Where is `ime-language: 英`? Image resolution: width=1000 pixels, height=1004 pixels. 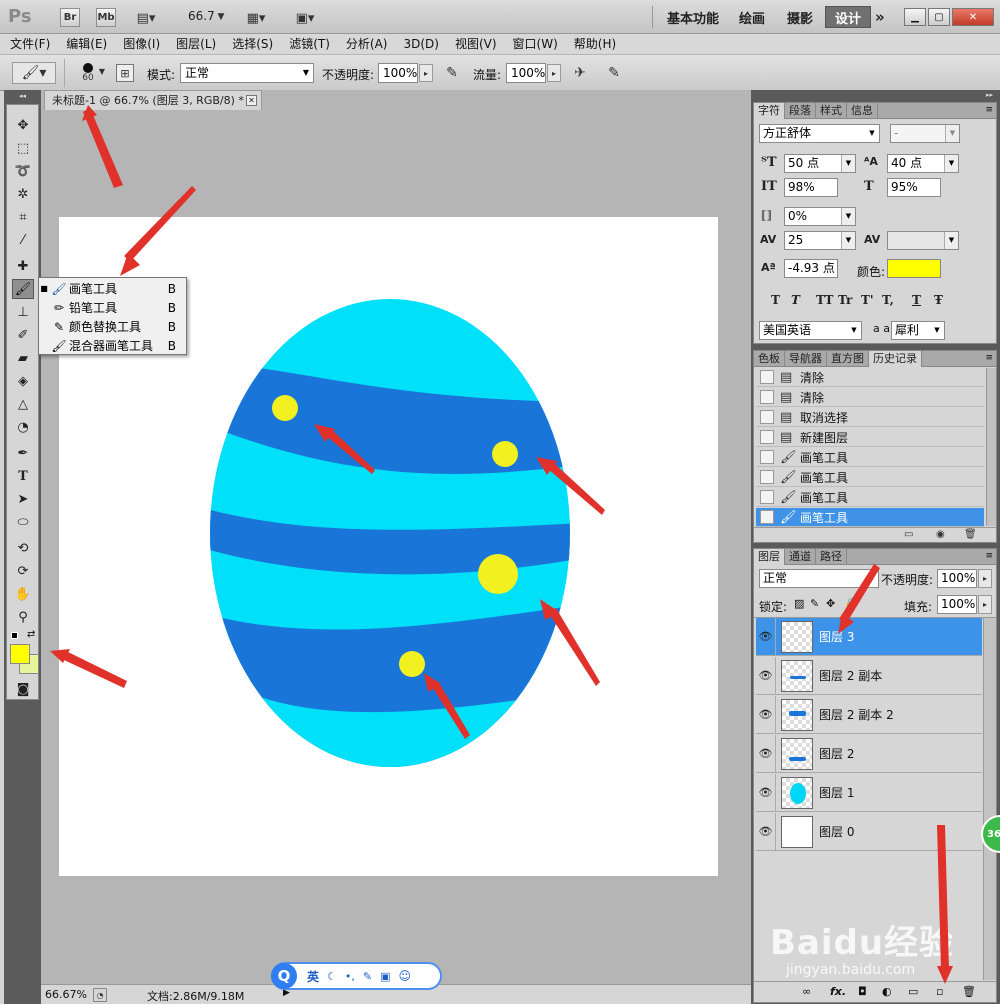 ime-language: 英 is located at coordinates (313, 976).